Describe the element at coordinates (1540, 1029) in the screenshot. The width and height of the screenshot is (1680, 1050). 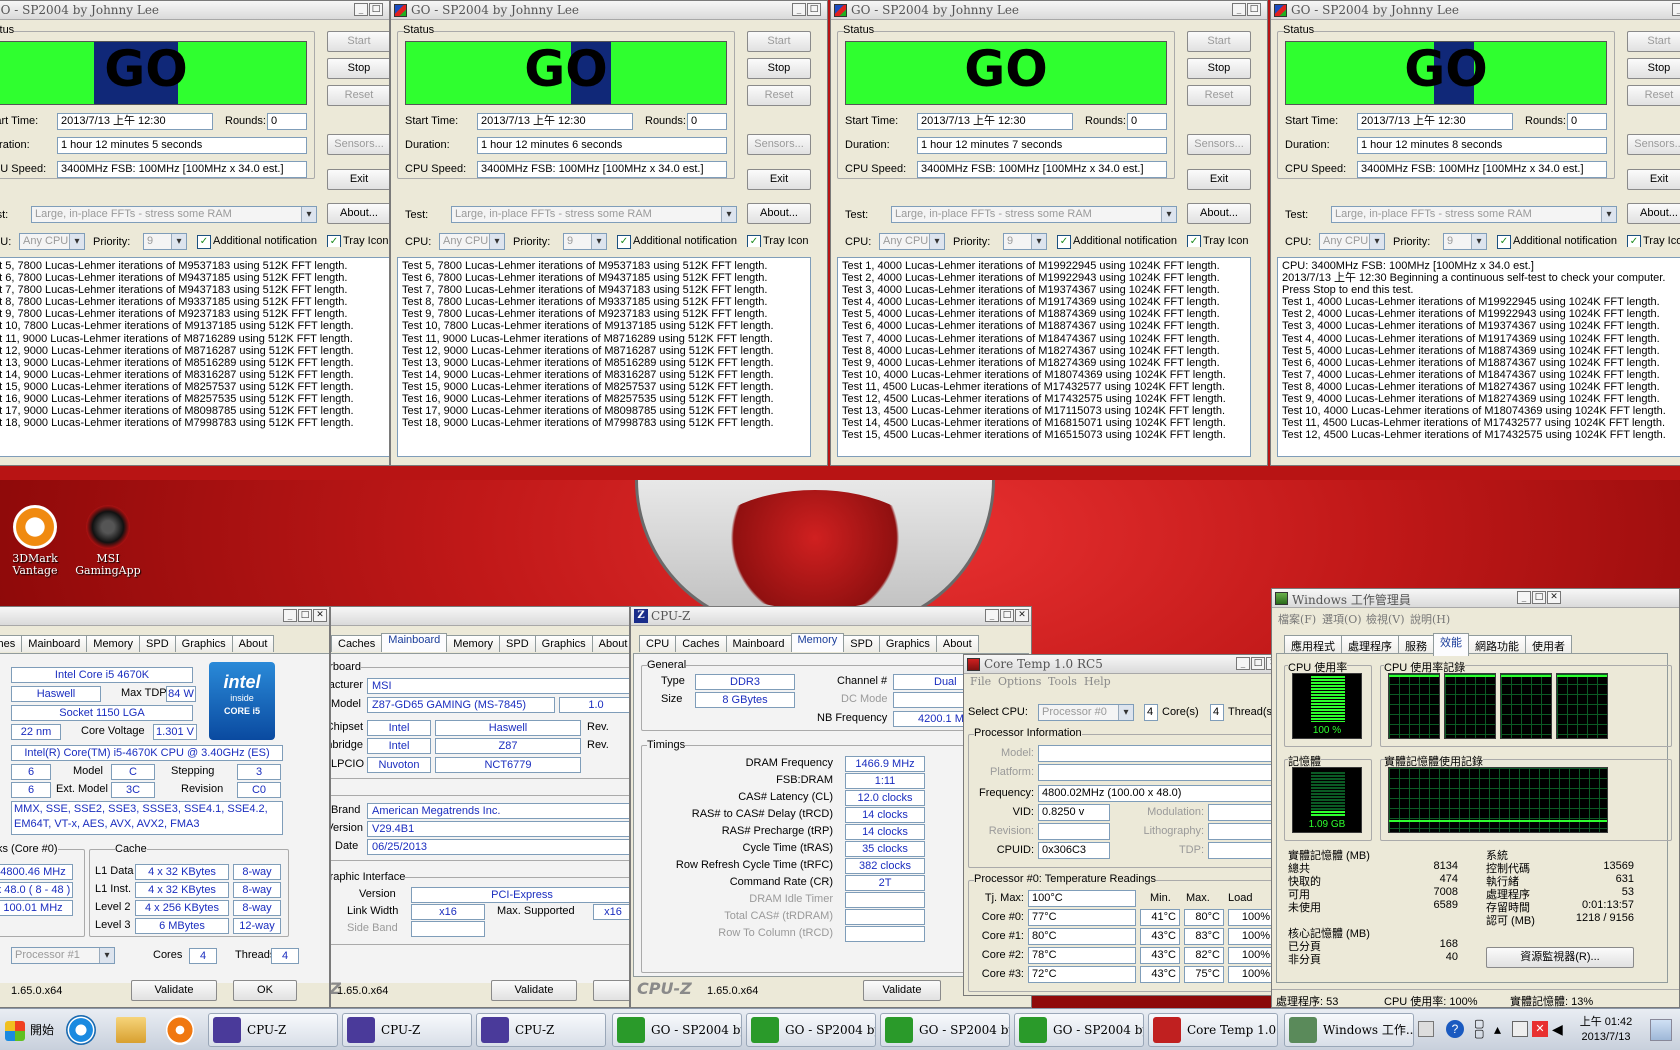
I see `network-error-icon: ✕` at that location.